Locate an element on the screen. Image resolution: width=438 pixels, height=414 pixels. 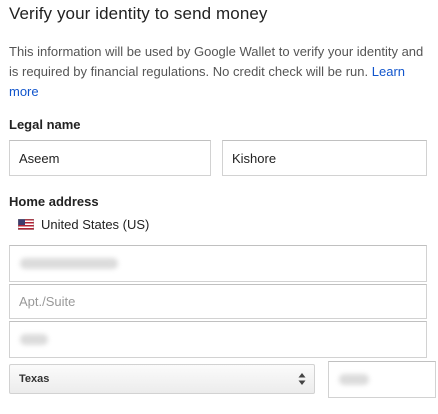
street-address-input is located at coordinates (218, 263).